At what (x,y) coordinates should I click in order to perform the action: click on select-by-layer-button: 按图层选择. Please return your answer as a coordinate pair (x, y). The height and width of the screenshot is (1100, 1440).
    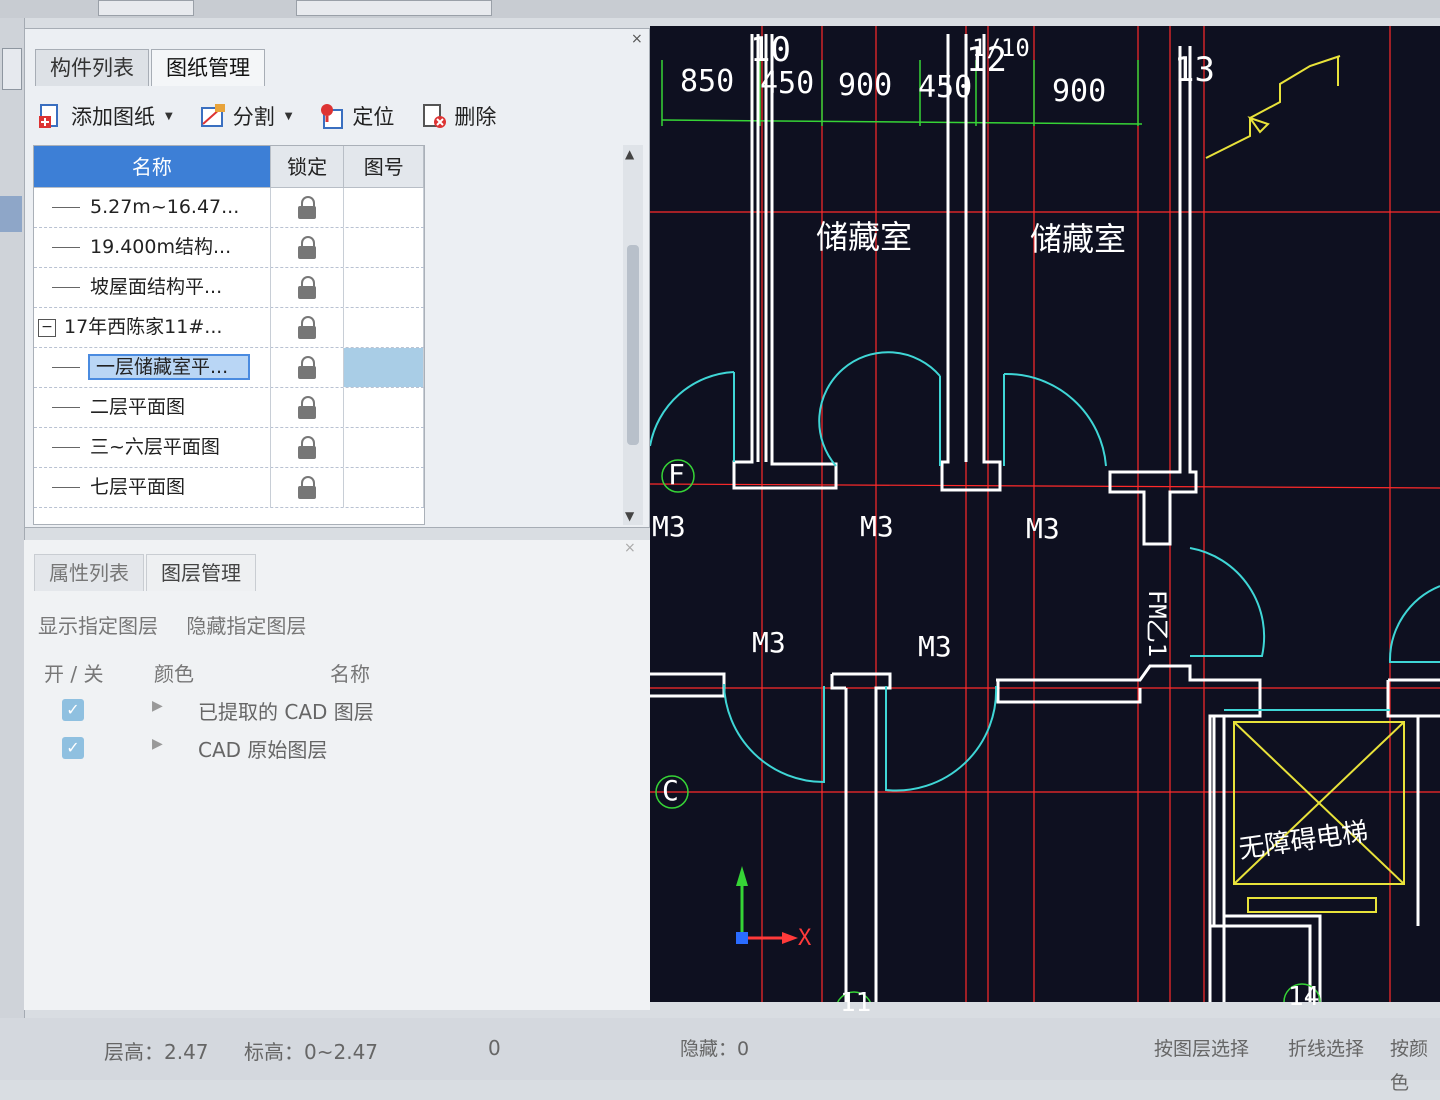
    Looking at the image, I should click on (1201, 1049).